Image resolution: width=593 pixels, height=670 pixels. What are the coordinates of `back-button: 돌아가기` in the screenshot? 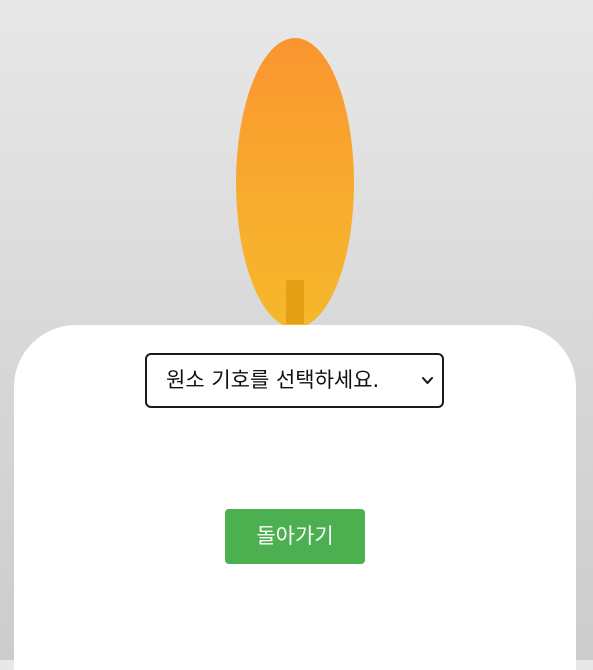 It's located at (295, 536).